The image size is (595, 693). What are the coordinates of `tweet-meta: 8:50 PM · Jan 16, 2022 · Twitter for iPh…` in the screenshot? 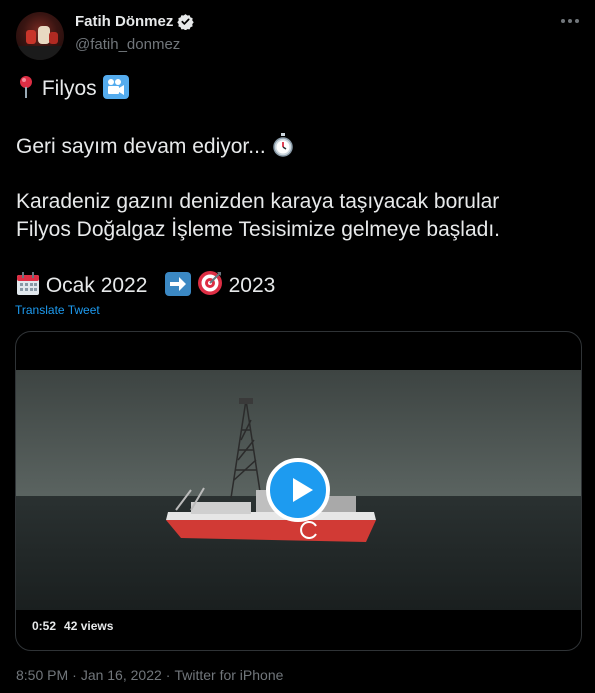 It's located at (149, 675).